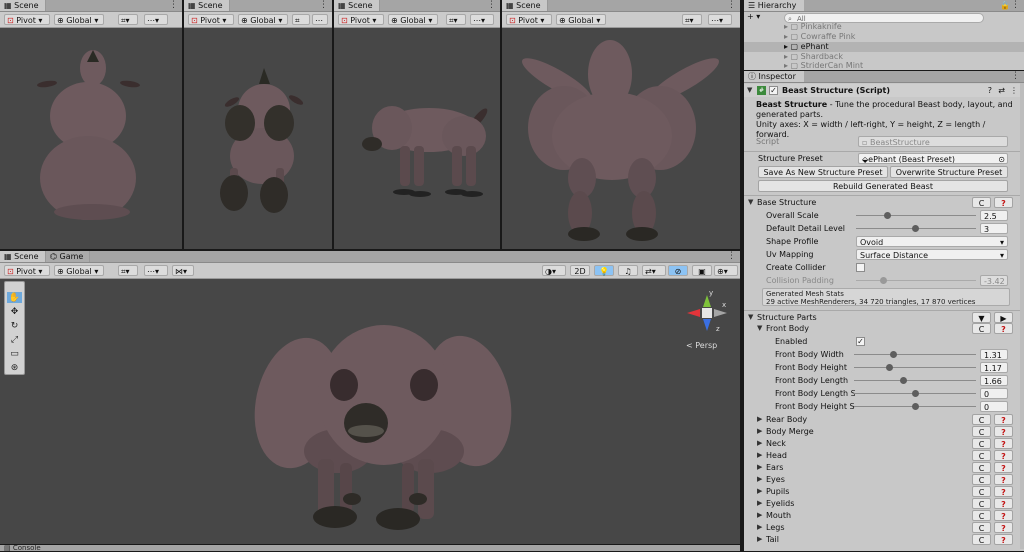 The width and height of the screenshot is (1024, 552). Describe the element at coordinates (654, 270) in the screenshot. I see `effects-icon: ⇄▾` at that location.